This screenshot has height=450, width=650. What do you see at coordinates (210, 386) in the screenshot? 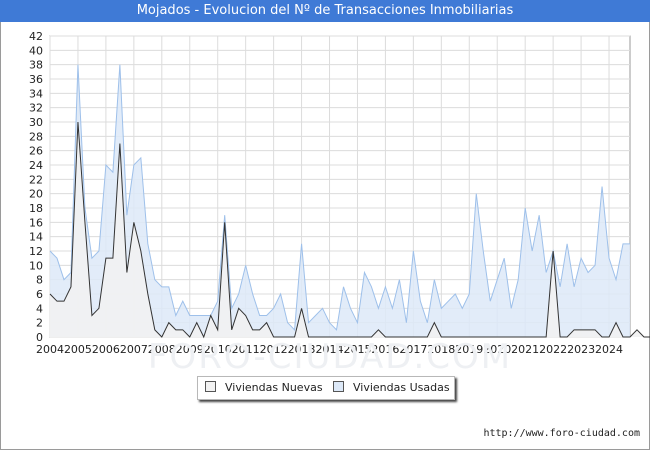
I see `legend-swatch-nuevas` at bounding box center [210, 386].